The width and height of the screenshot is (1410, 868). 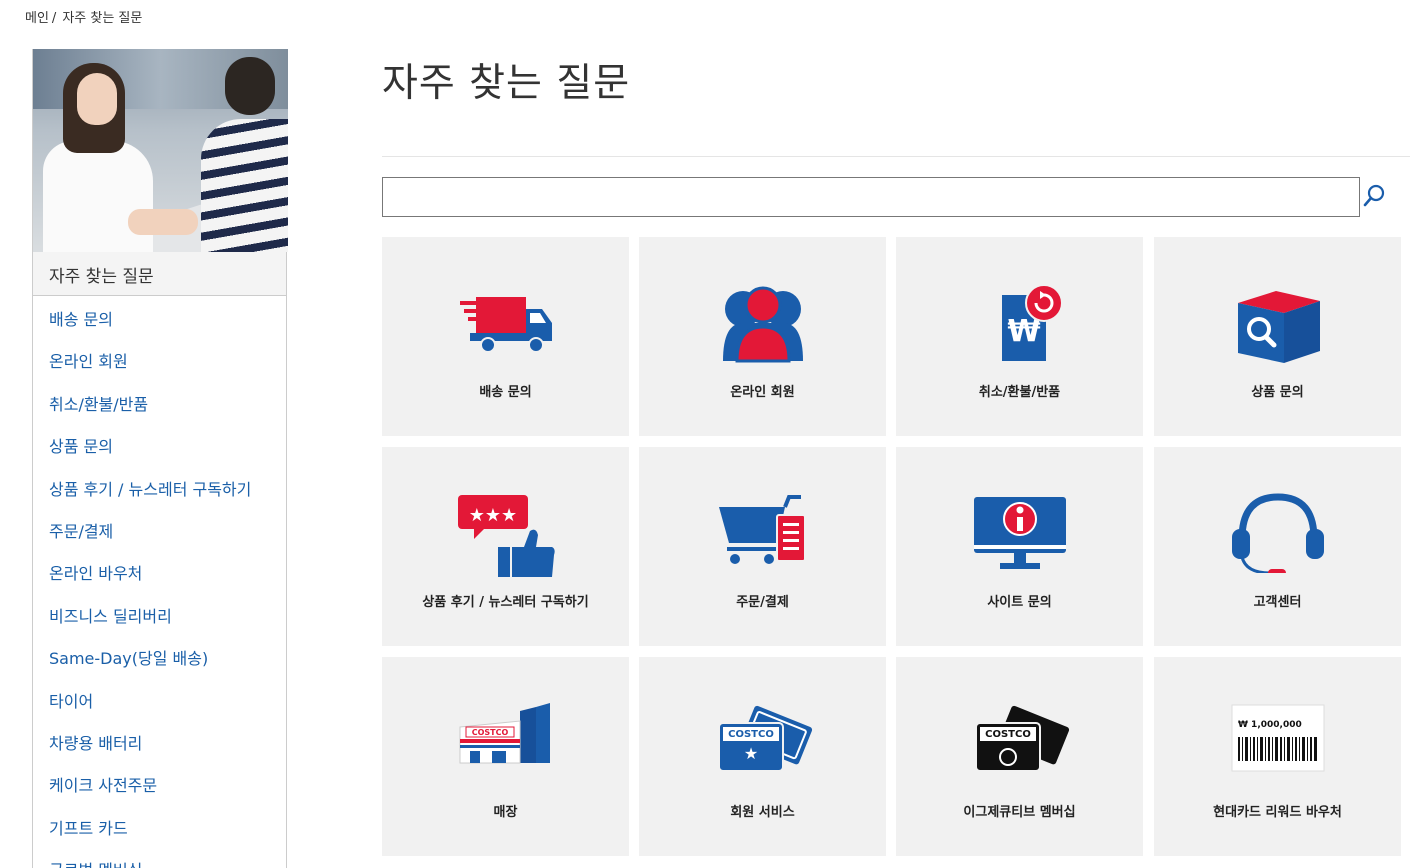 I want to click on voucher-amount: ₩ 1,000,000, so click(x=1270, y=725).